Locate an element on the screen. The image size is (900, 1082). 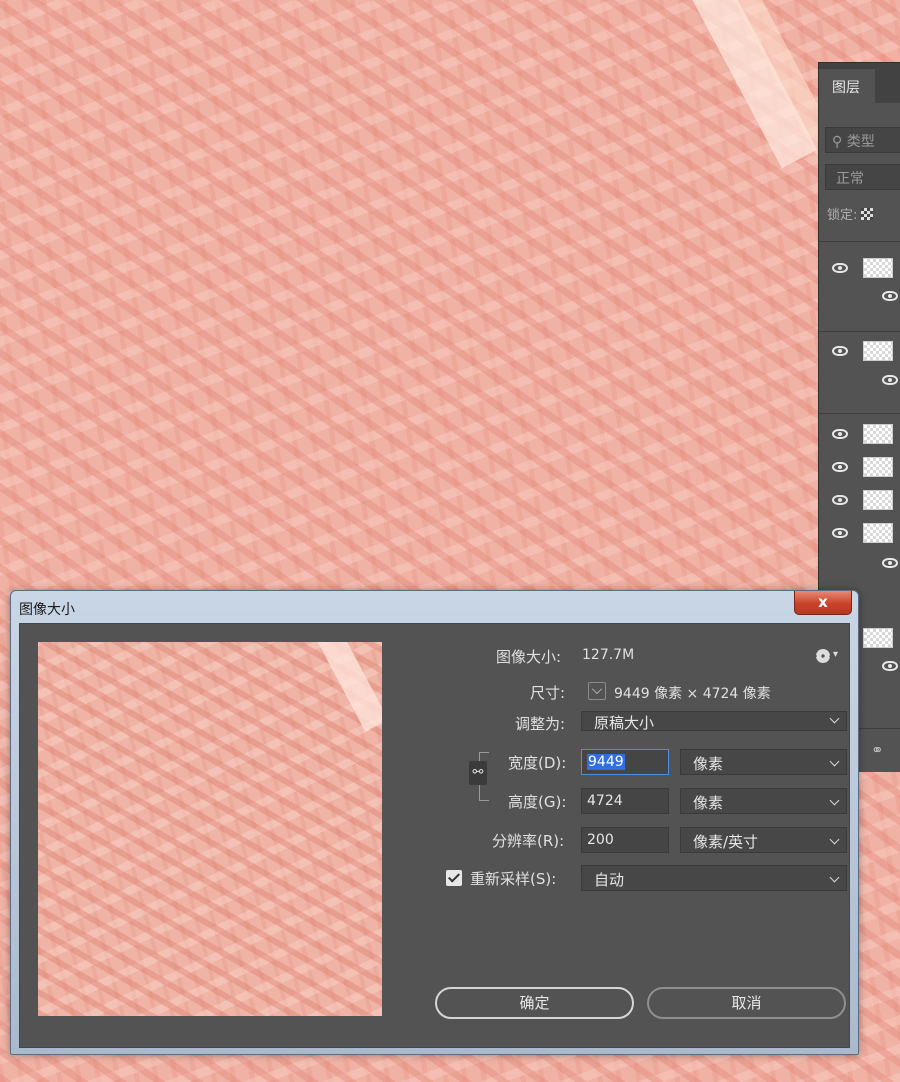
link-layers-icon: ⚭ is located at coordinates (877, 750).